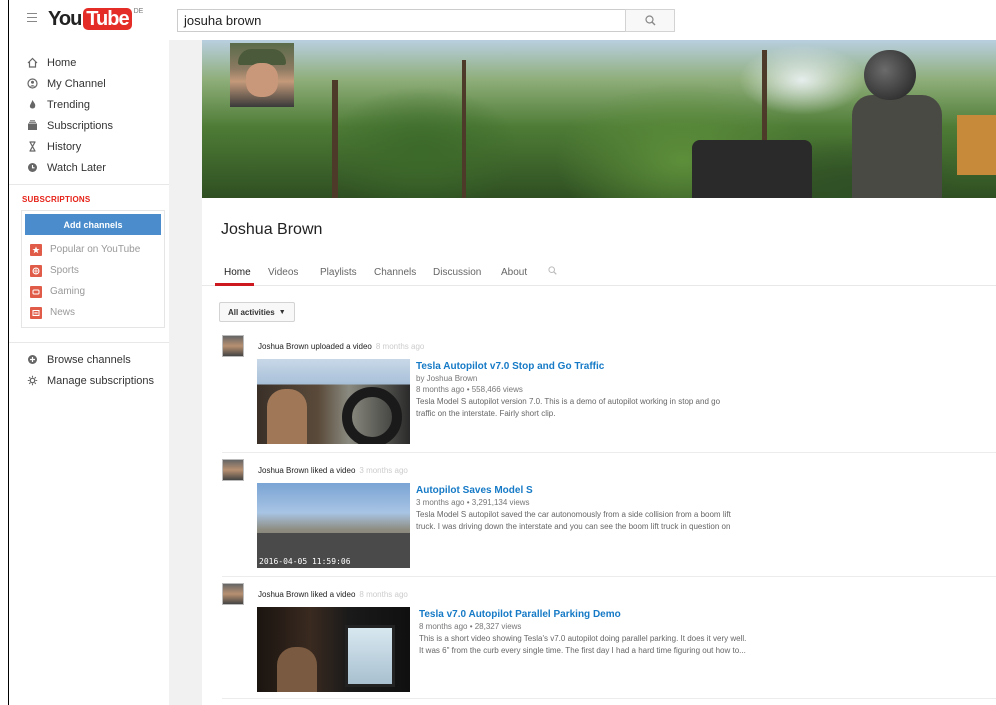 This screenshot has width=996, height=705. I want to click on tab-channels: Channels, so click(395, 272).